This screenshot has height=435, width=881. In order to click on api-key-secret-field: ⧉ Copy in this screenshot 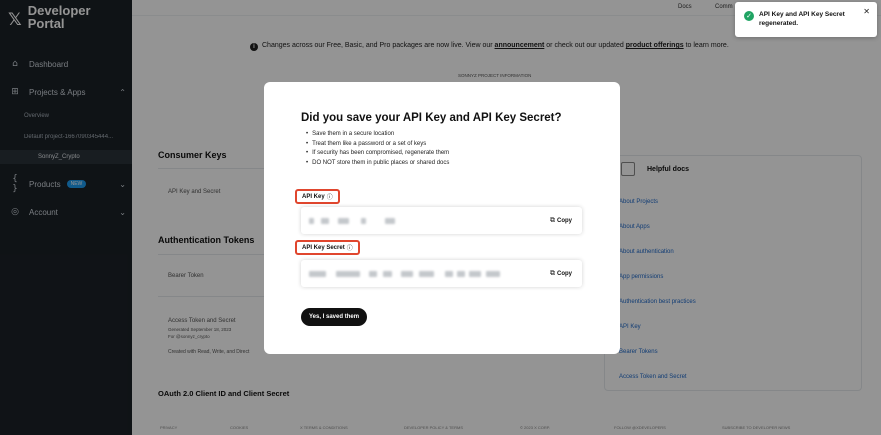, I will do `click(441, 273)`.